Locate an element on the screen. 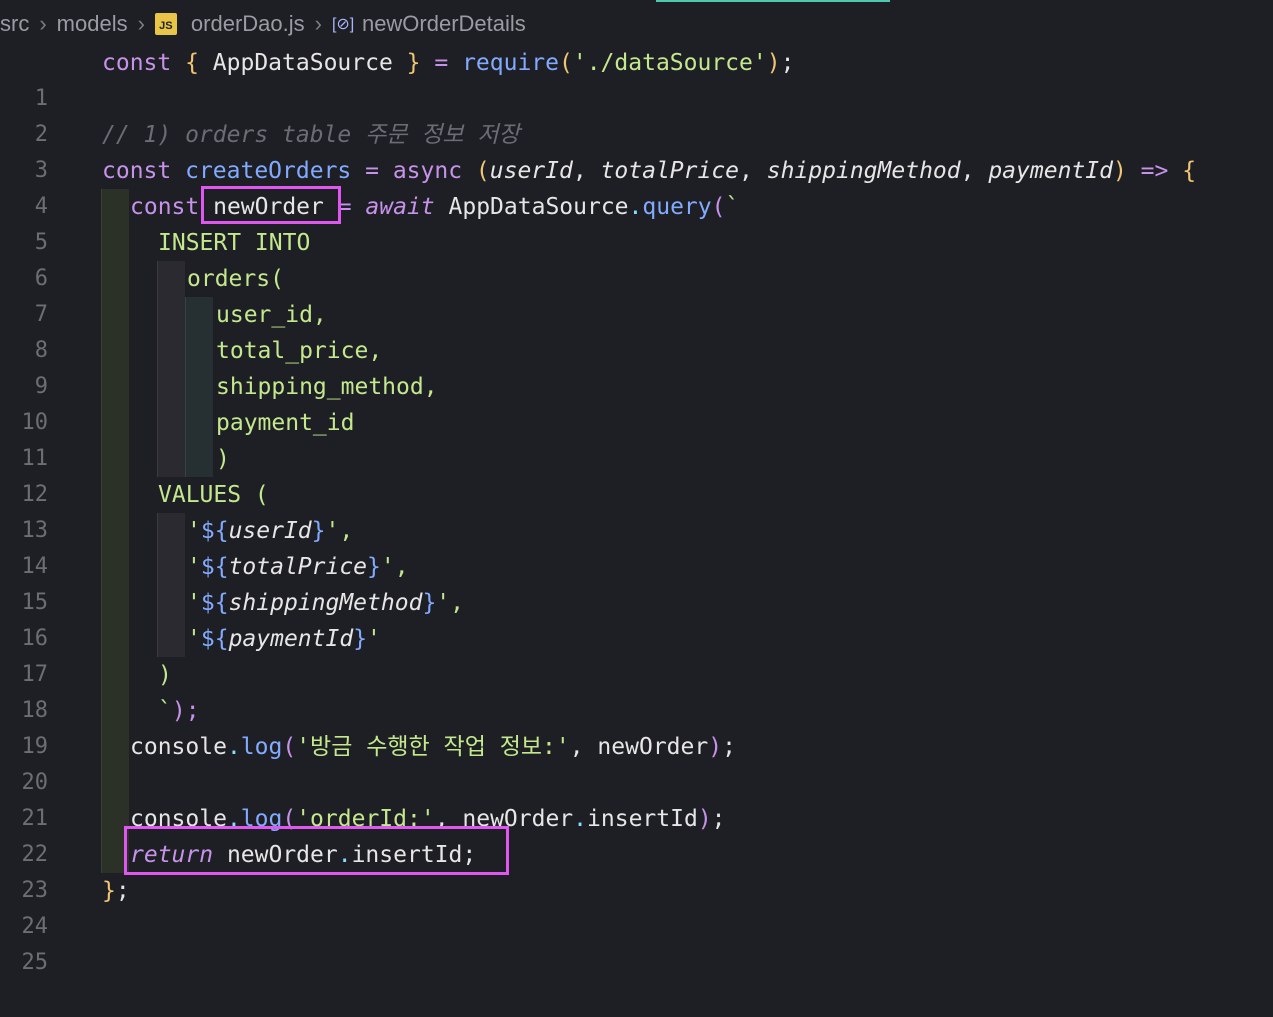 Image resolution: width=1273 pixels, height=1017 pixels. code-string: INSERT INTO is located at coordinates (234, 243).